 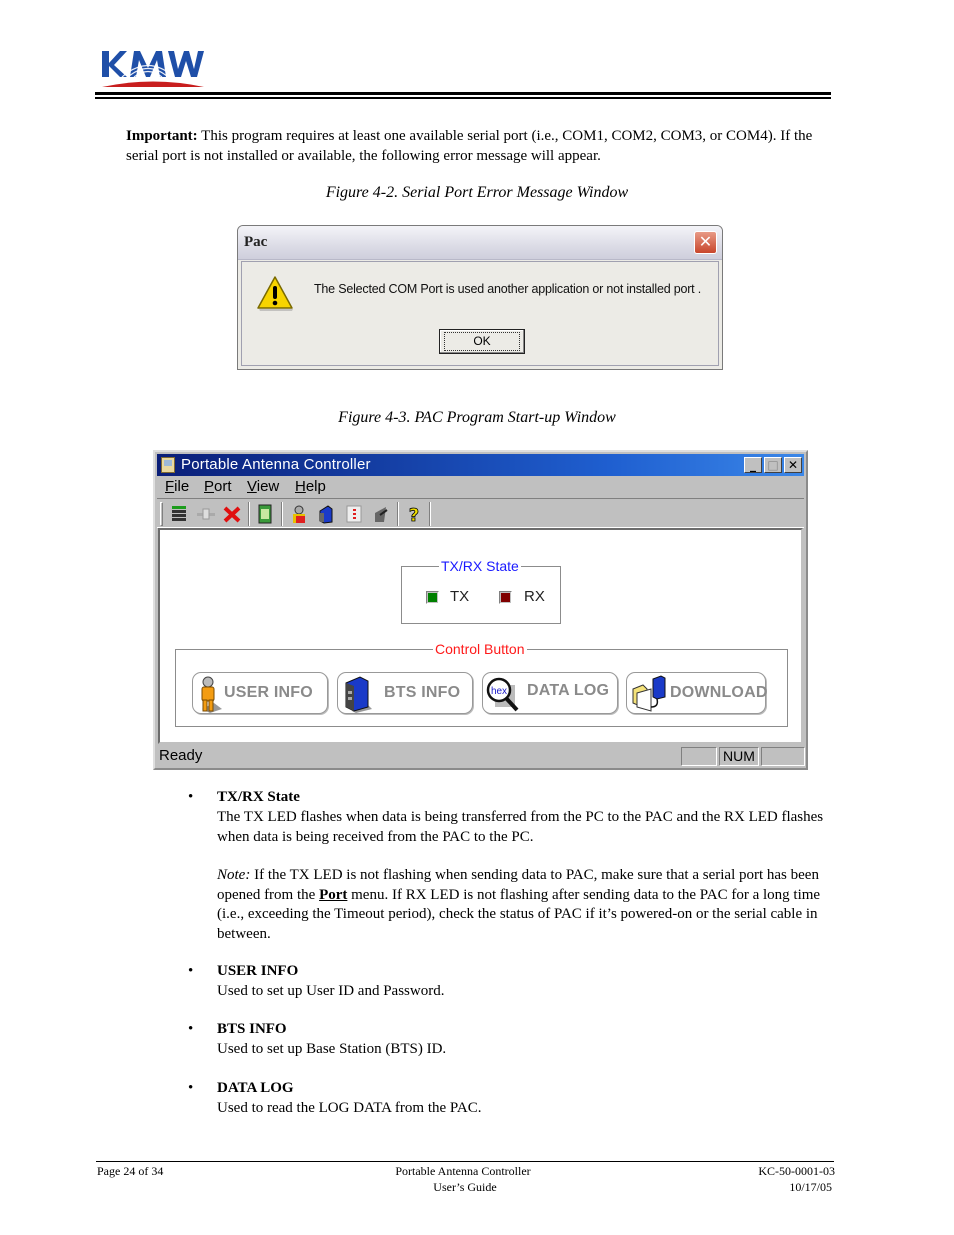 What do you see at coordinates (739, 756) in the screenshot?
I see `status-pane-num: NUM` at bounding box center [739, 756].